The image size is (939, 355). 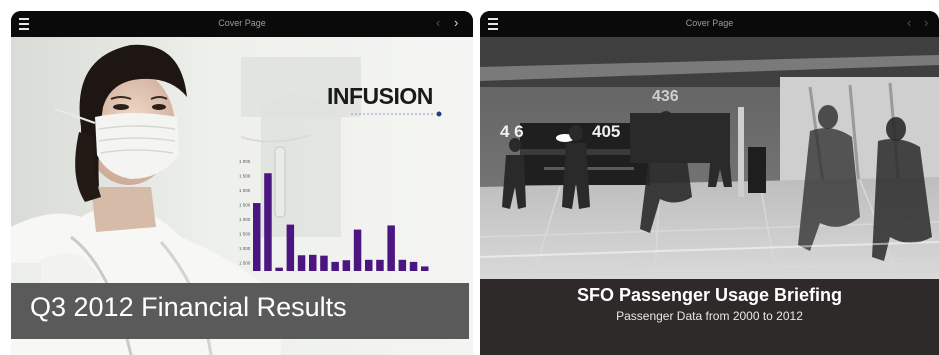 What do you see at coordinates (606, 131) in the screenshot?
I see `gate-number-right: 405` at bounding box center [606, 131].